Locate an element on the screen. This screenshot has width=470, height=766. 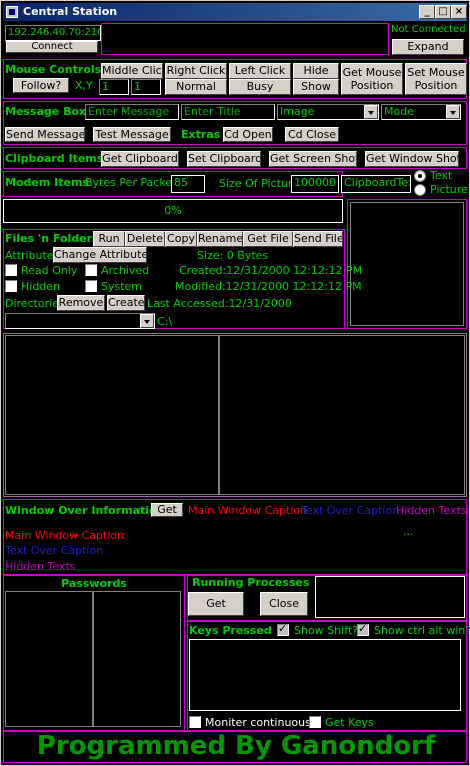
size-of-picture-input: 100000 is located at coordinates (315, 184).